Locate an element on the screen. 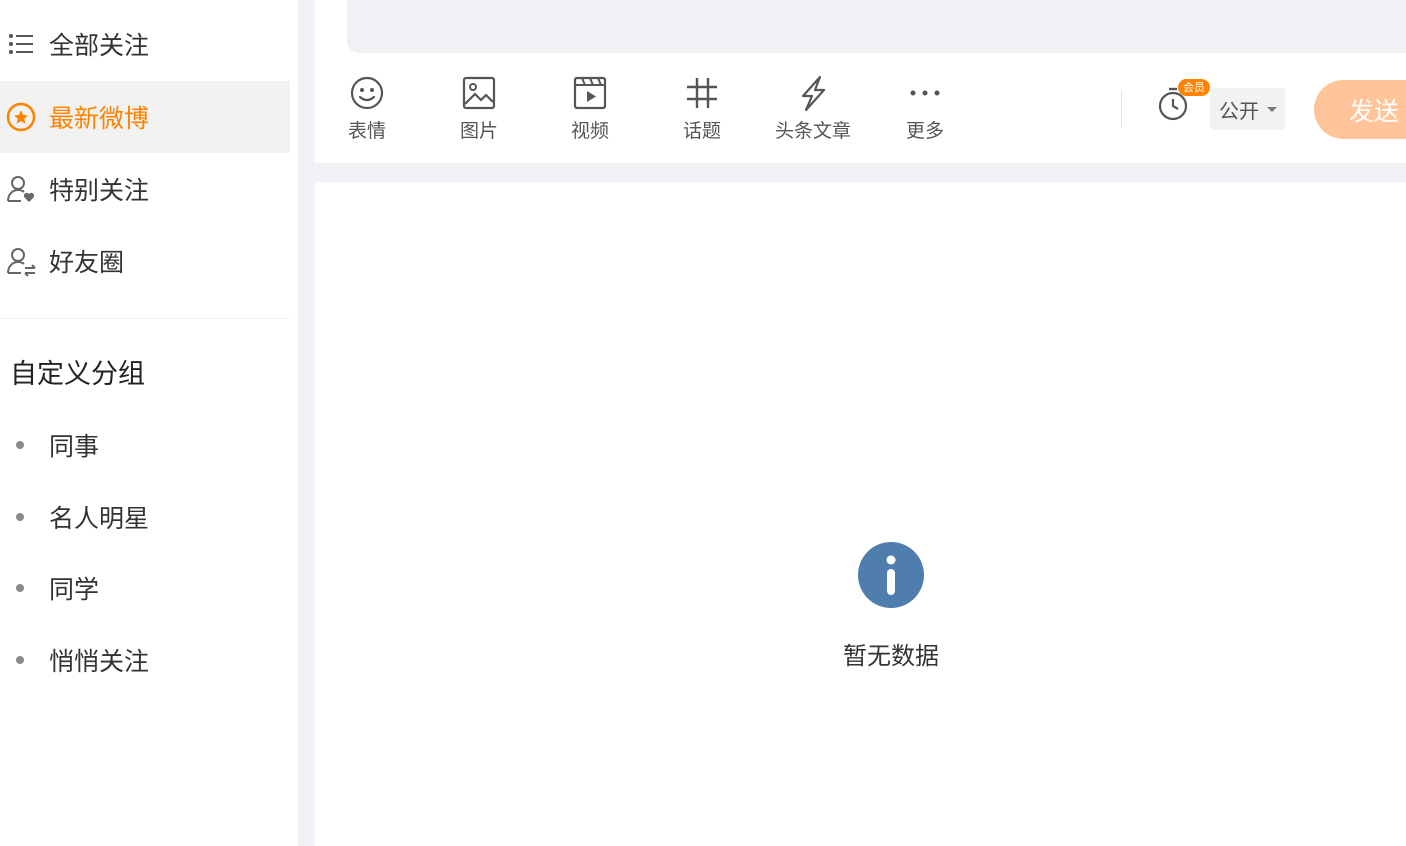  tool-label: 头条文章 is located at coordinates (812, 131).